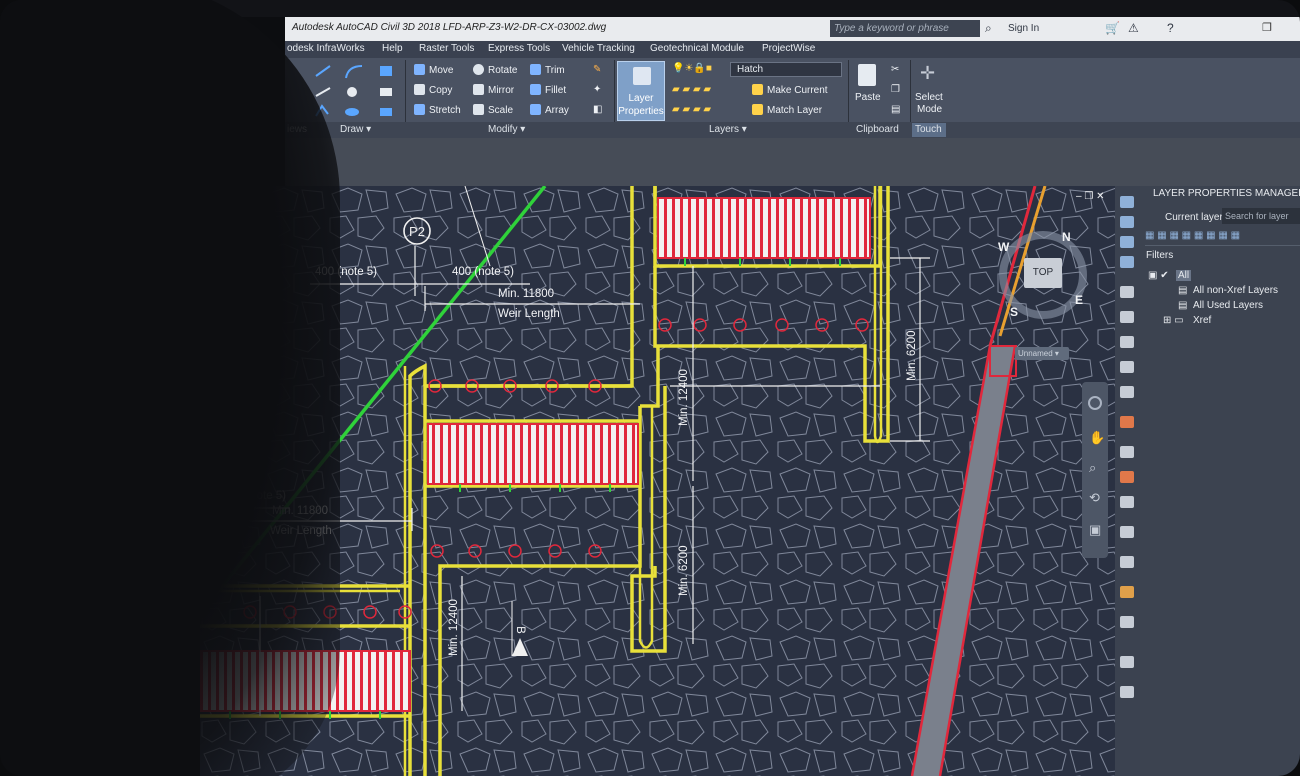 Image resolution: width=1300 pixels, height=776 pixels. Describe the element at coordinates (868, 97) in the screenshot. I see `paste-button: Paste` at that location.